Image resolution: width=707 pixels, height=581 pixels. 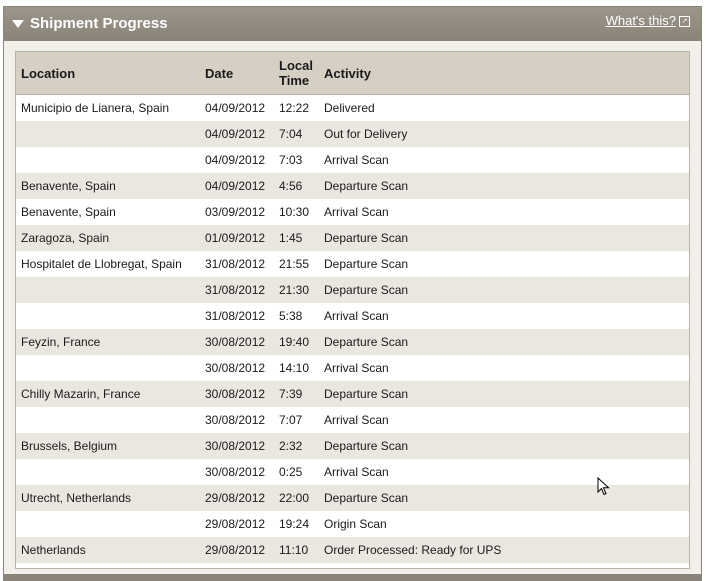 I want to click on cell-local-time: 4:56, so click(x=291, y=186).